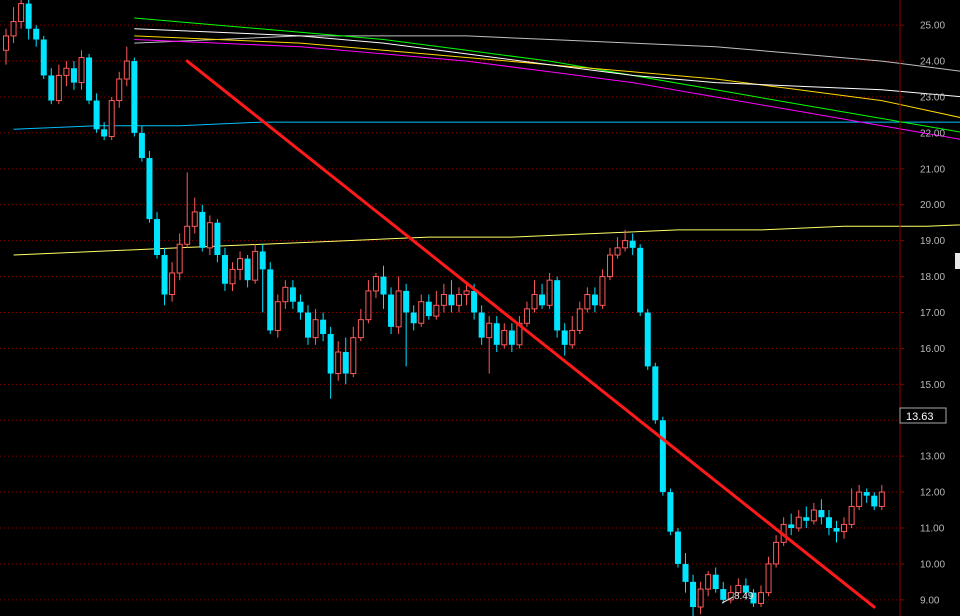  I want to click on low-annotation-label: 8.49, so click(744, 596).